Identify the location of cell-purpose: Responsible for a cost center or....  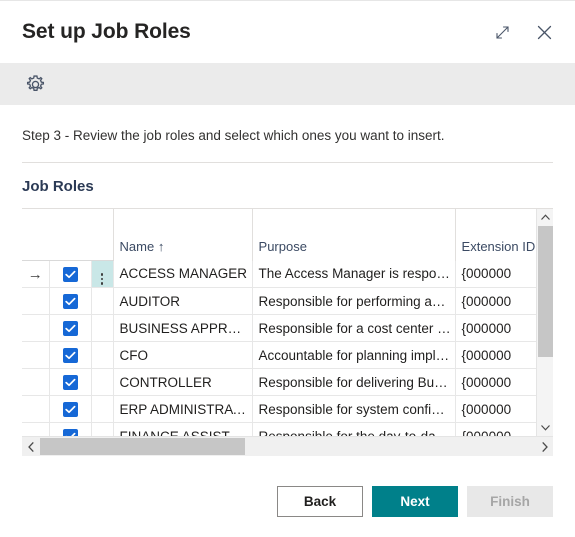
(354, 328).